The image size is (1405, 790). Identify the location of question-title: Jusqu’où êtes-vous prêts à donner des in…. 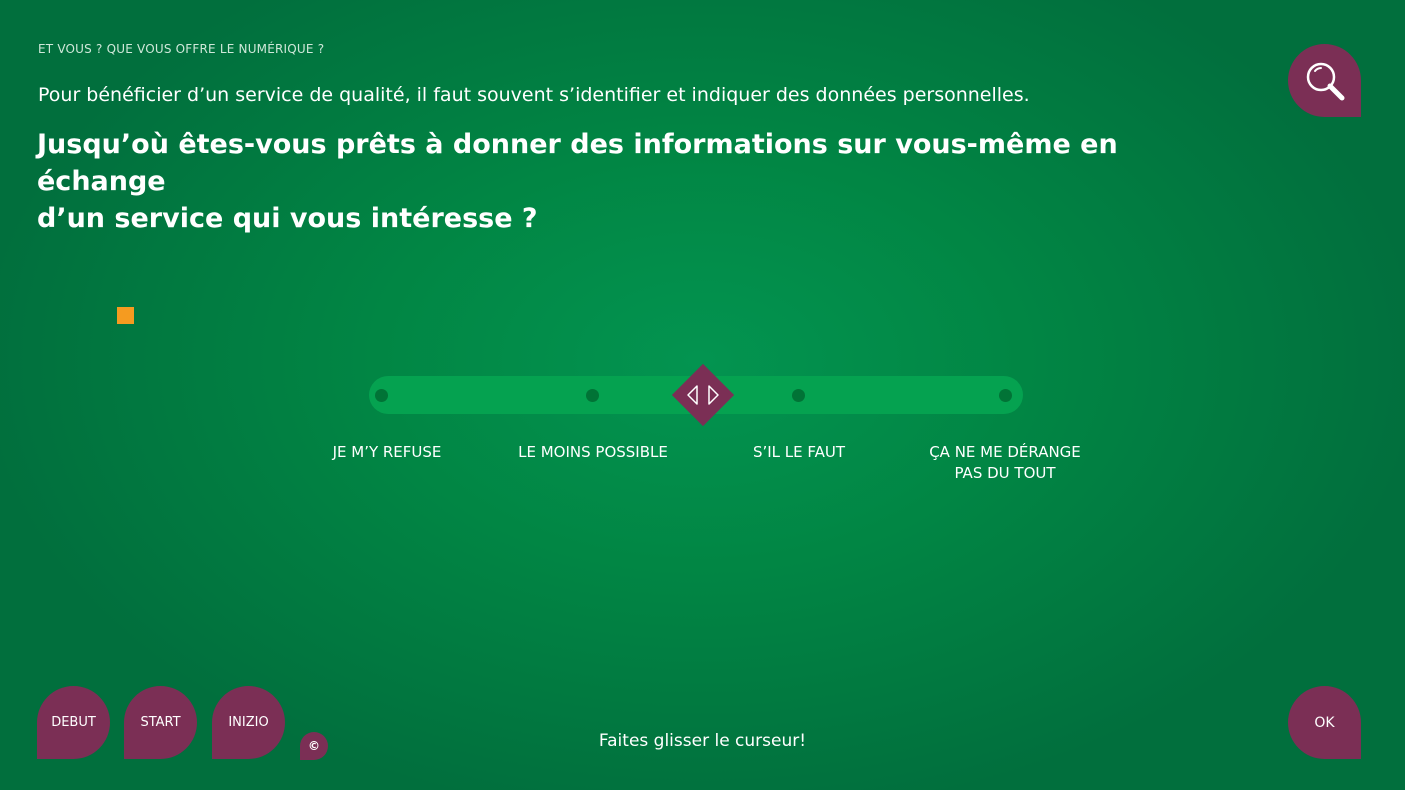
(617, 181).